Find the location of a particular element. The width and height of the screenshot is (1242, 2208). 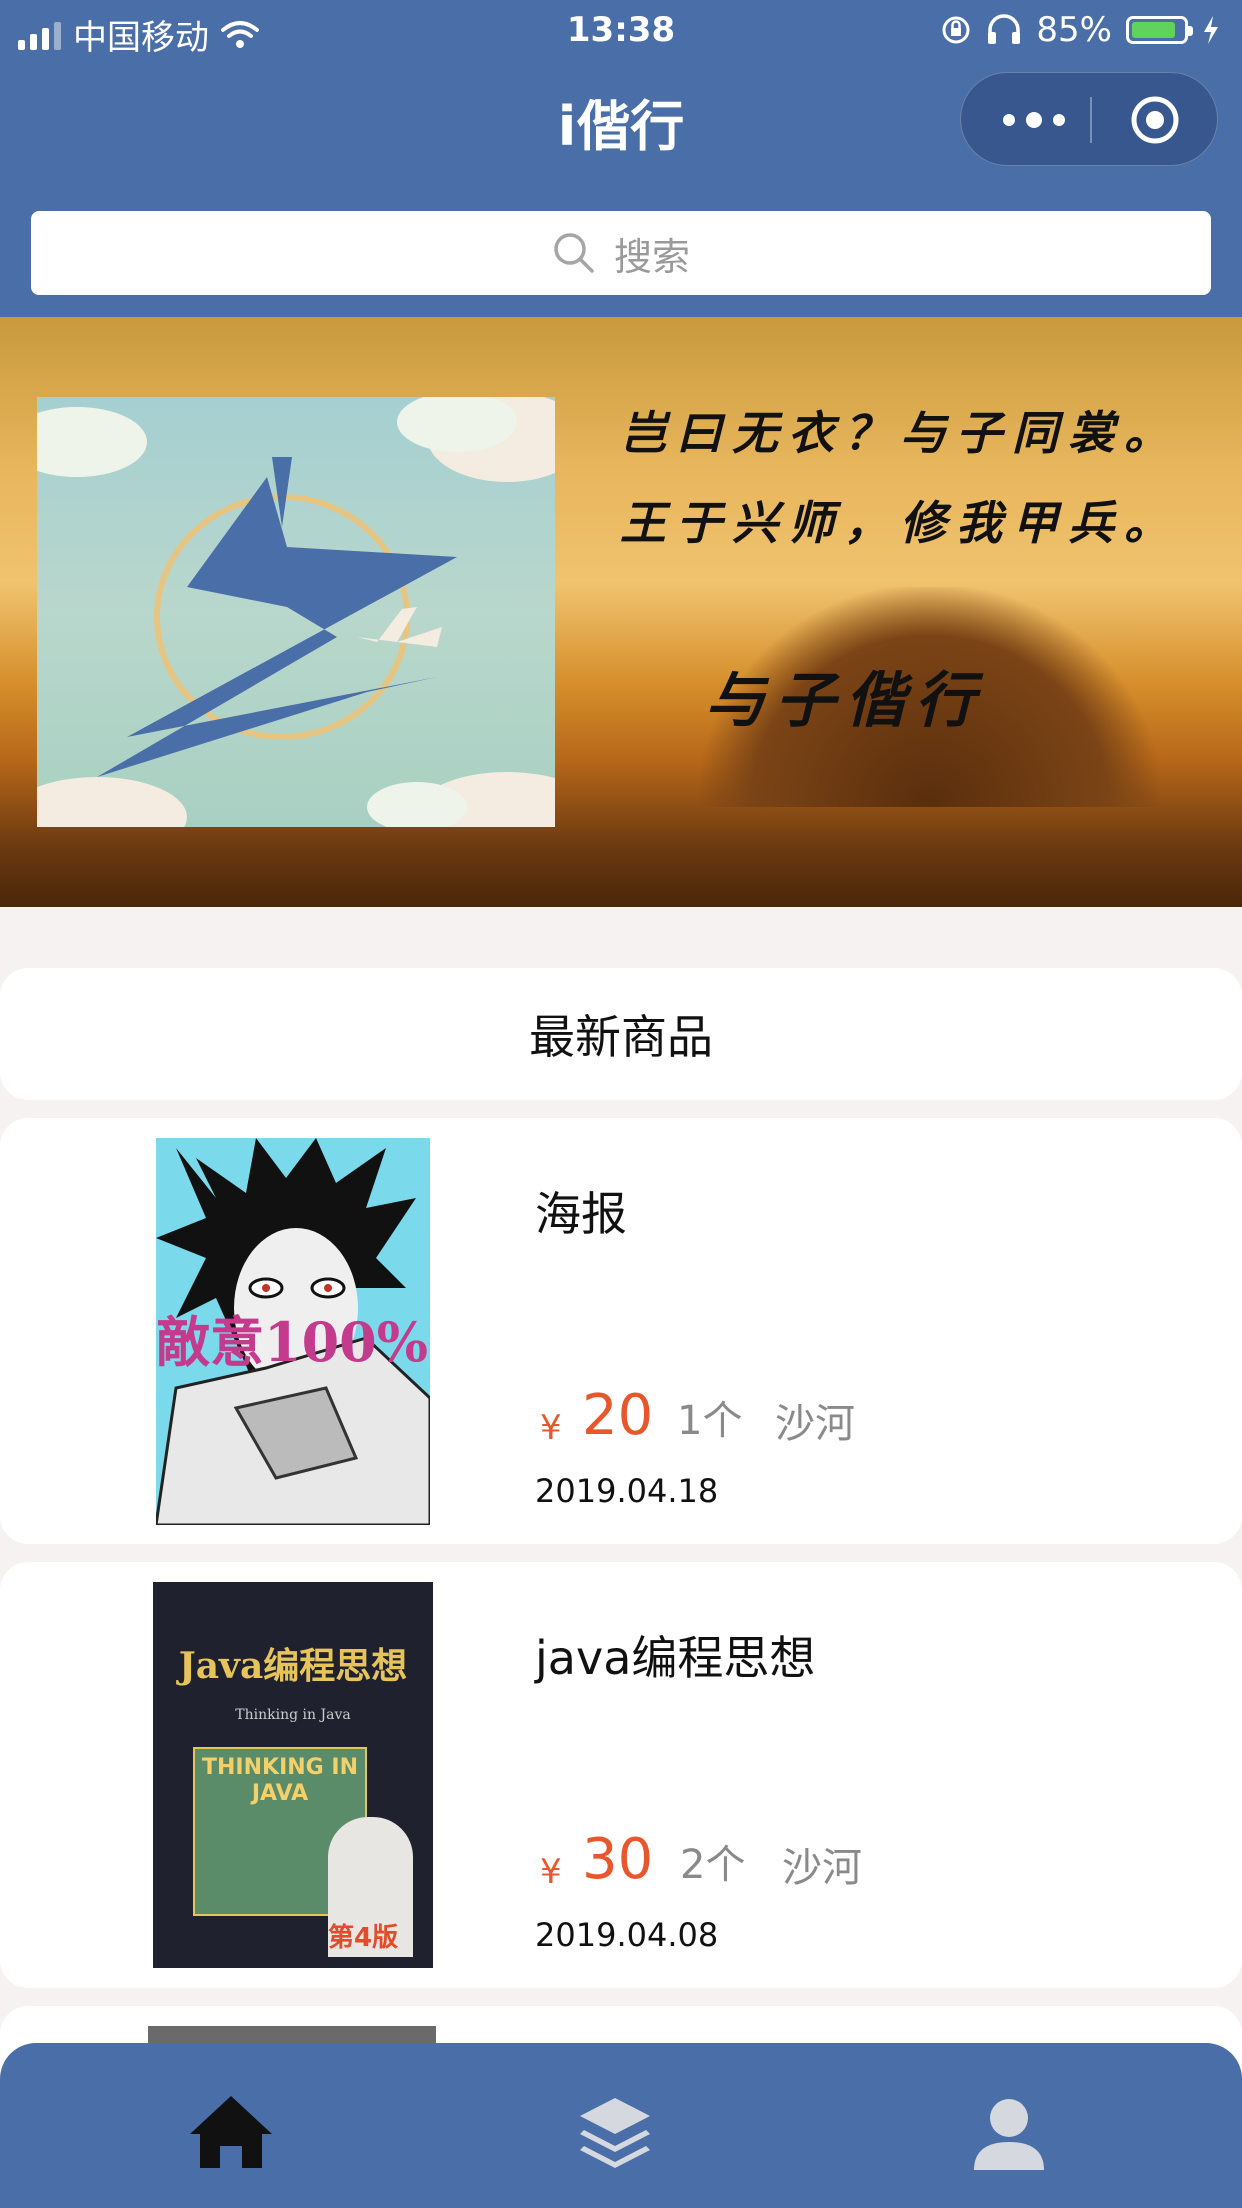

status-bar: 中国移动 13:38 85% is located at coordinates (621, 30).